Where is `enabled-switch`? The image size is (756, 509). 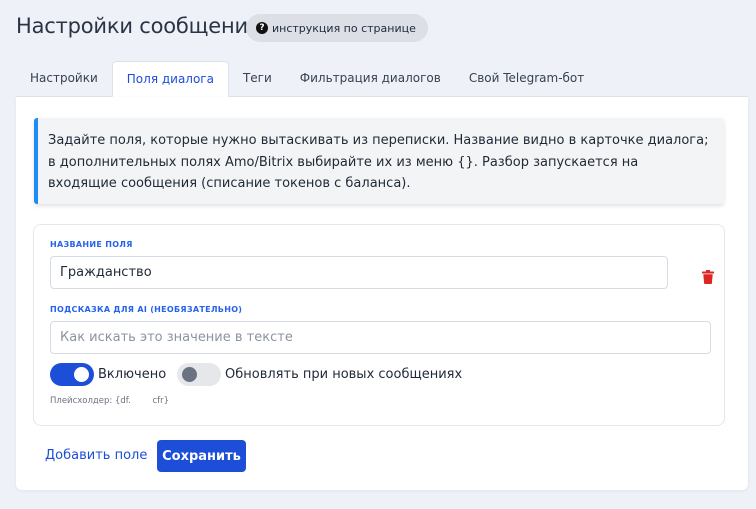 enabled-switch is located at coordinates (72, 374).